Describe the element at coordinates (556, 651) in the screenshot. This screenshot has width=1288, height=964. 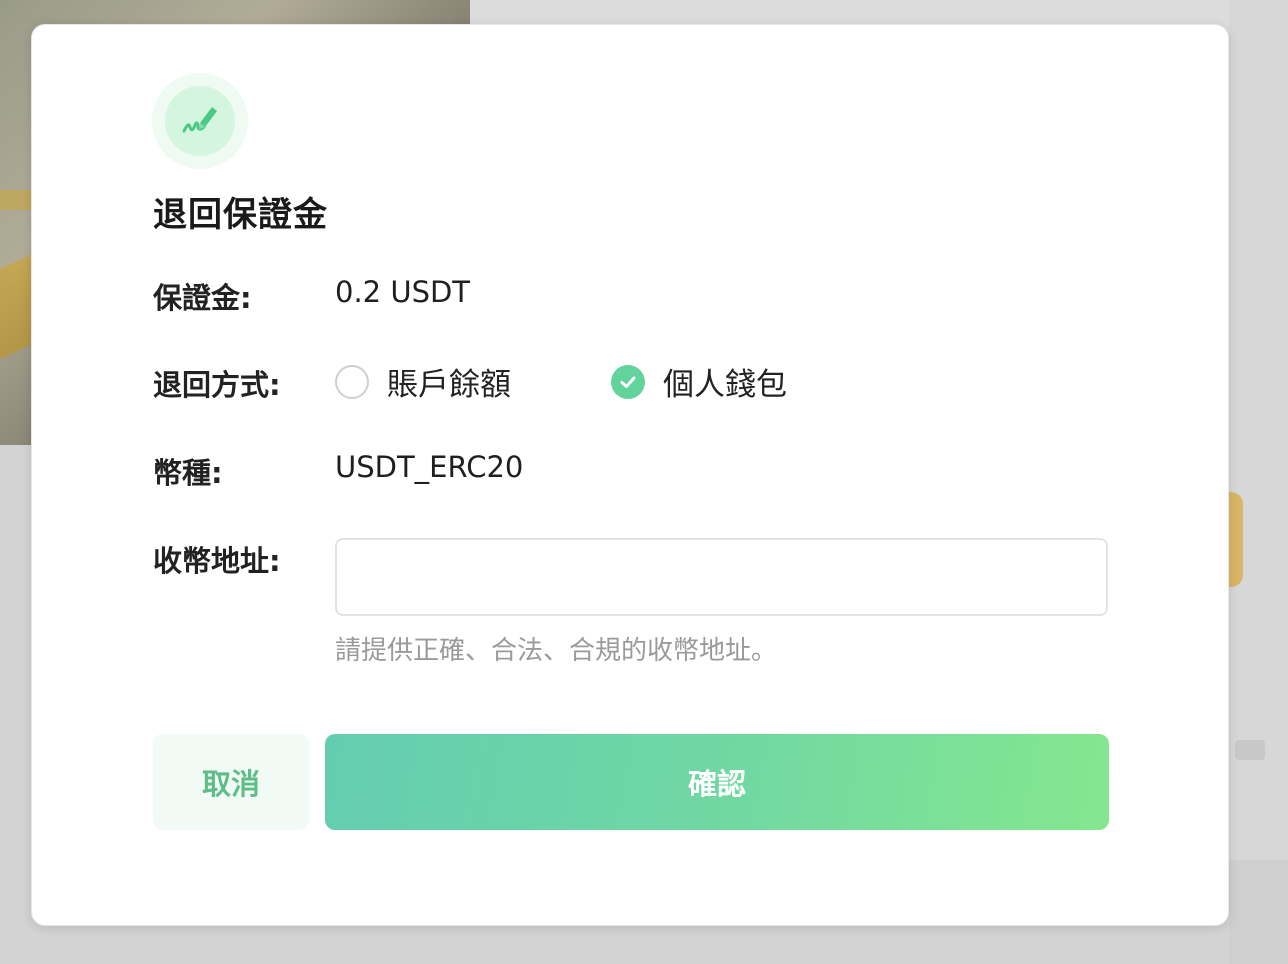
I see `address-hint: 請提供正確、合法、合規的收幣地址。` at that location.